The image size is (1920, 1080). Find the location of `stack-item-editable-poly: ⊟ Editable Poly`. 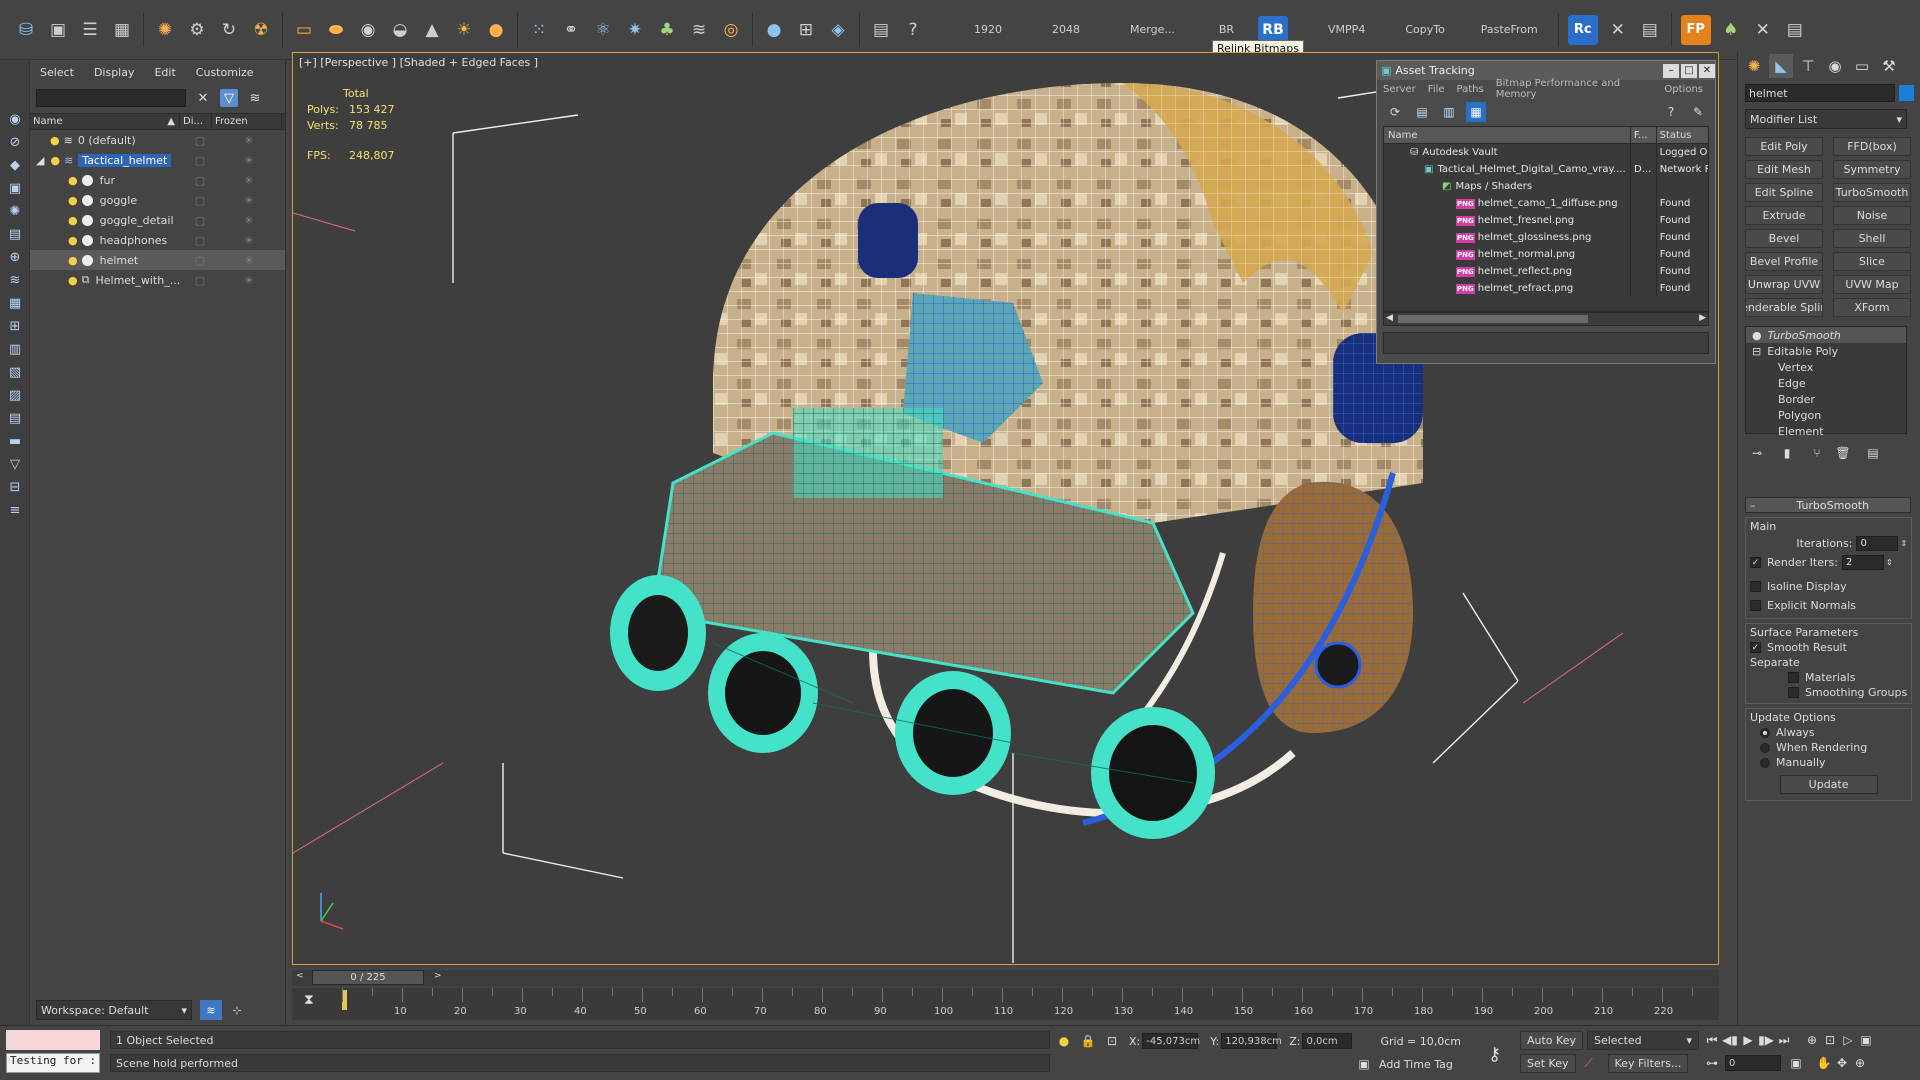

stack-item-editable-poly: ⊟ Editable Poly is located at coordinates (1826, 351).